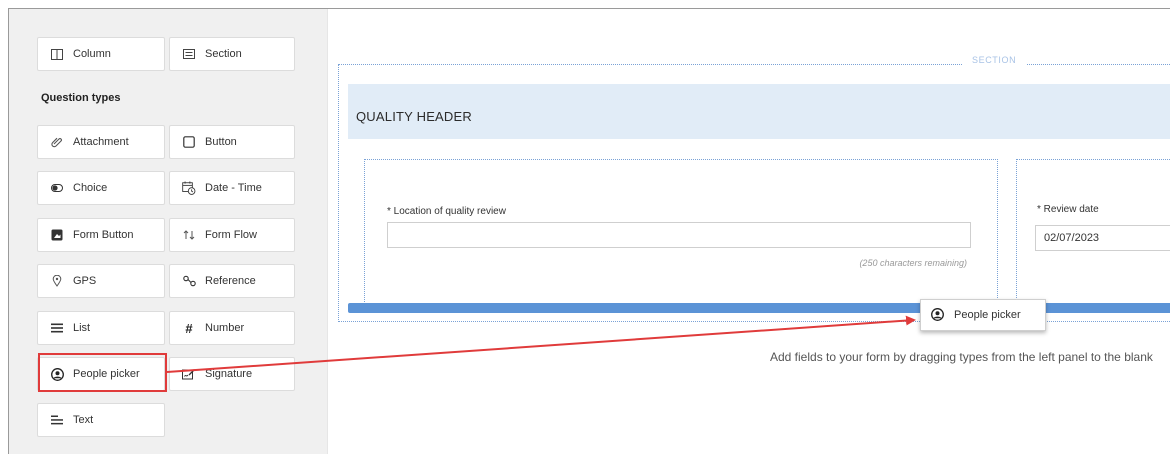 This screenshot has height=454, width=1170. Describe the element at coordinates (57, 142) in the screenshot. I see `paperclip-icon` at that location.